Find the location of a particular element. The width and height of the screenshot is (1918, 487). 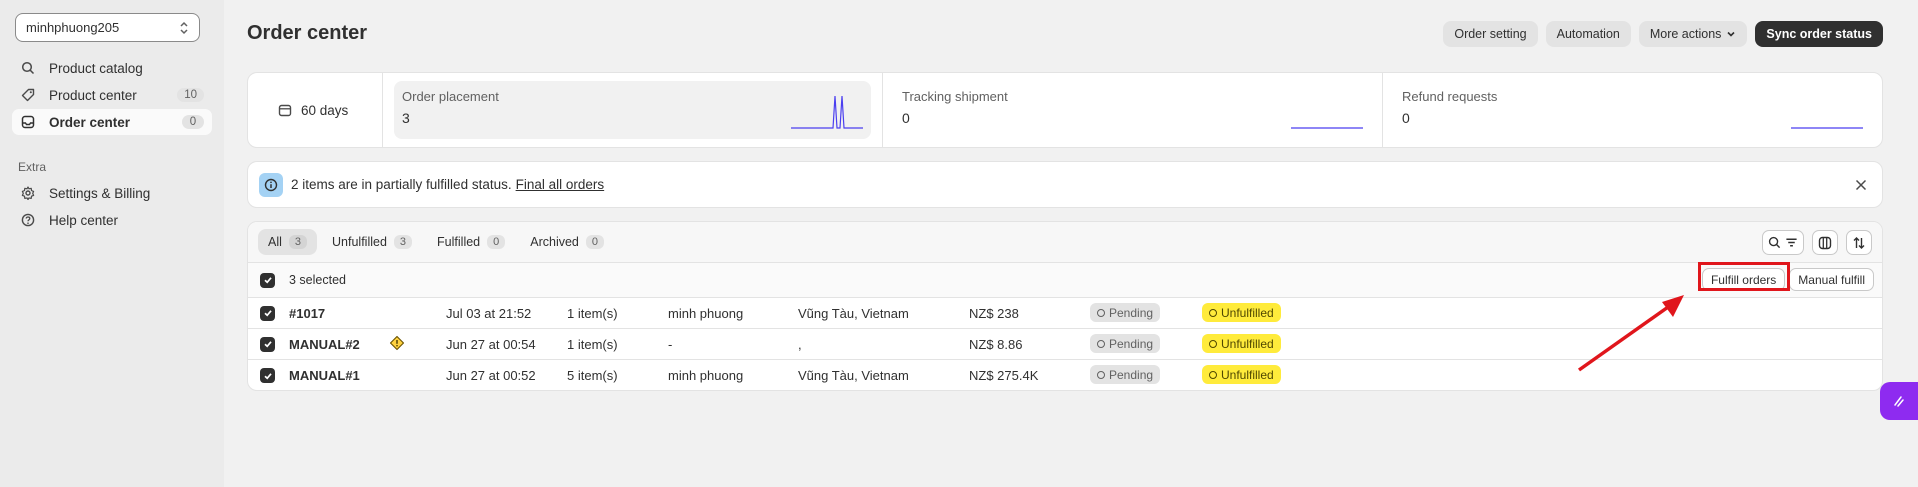

count-badge: 10 is located at coordinates (190, 95).